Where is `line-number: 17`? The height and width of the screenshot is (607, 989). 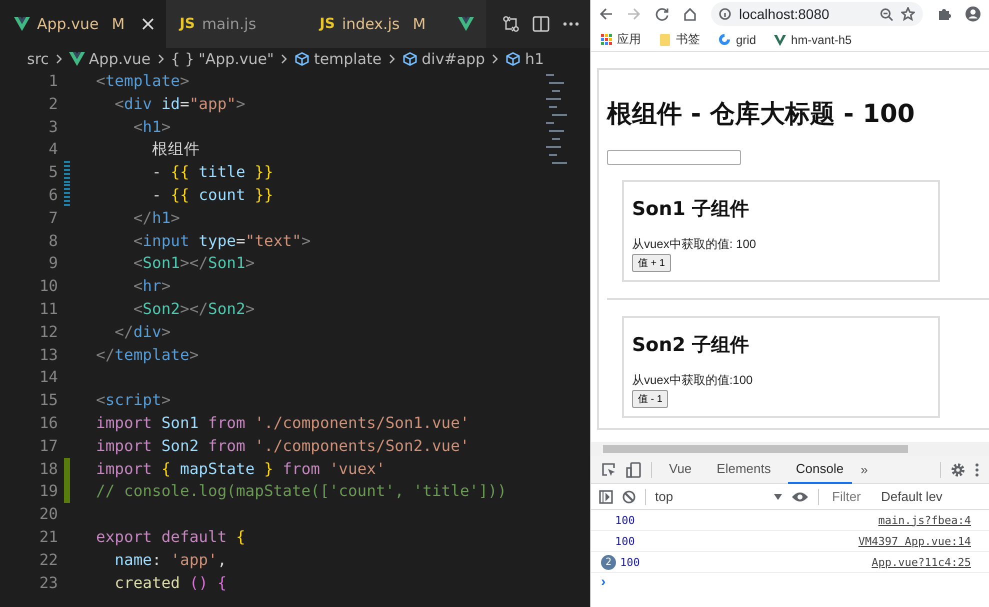 line-number: 17 is located at coordinates (48, 446).